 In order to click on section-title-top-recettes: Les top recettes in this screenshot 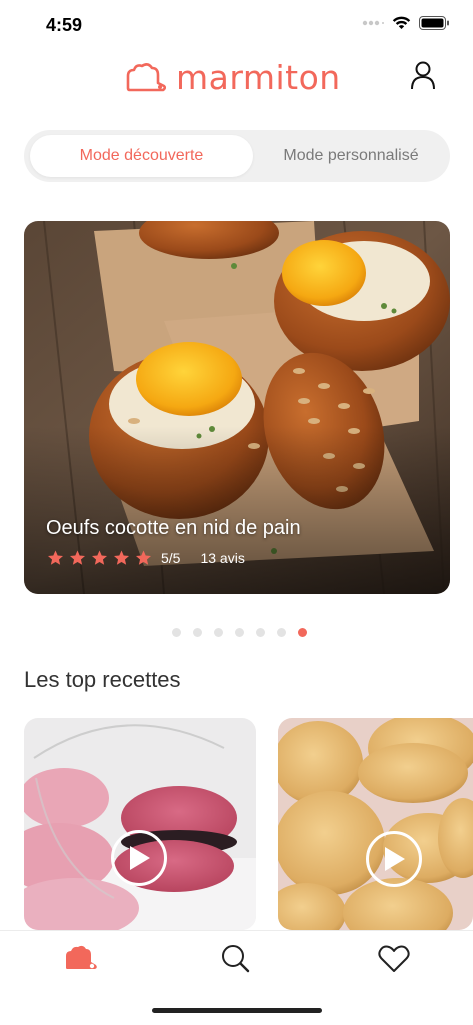, I will do `click(102, 679)`.